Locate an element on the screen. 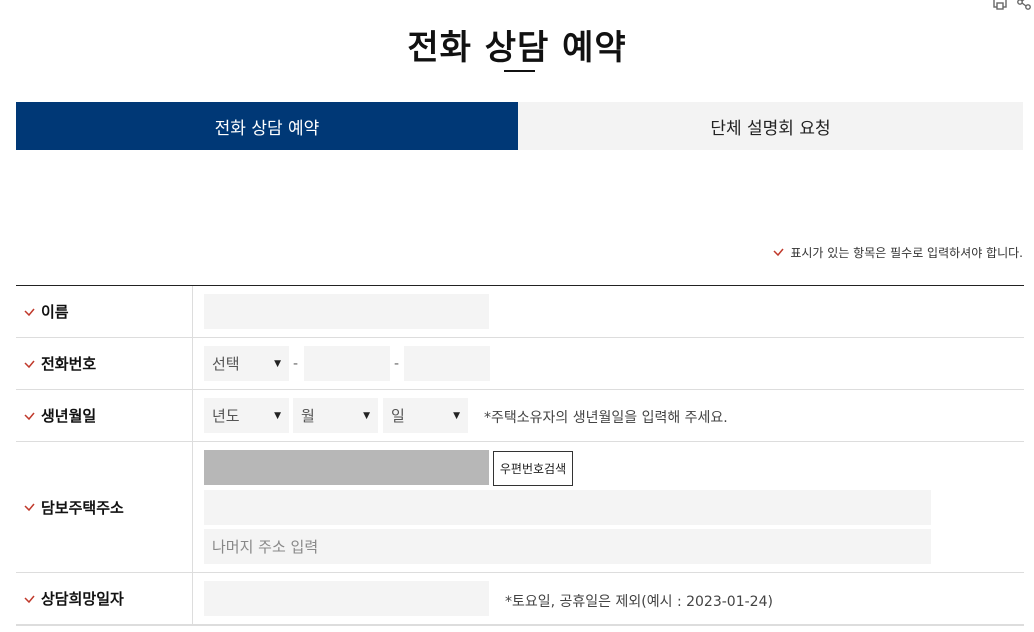 The height and width of the screenshot is (632, 1034). name-row: 이름 is located at coordinates (520, 312).